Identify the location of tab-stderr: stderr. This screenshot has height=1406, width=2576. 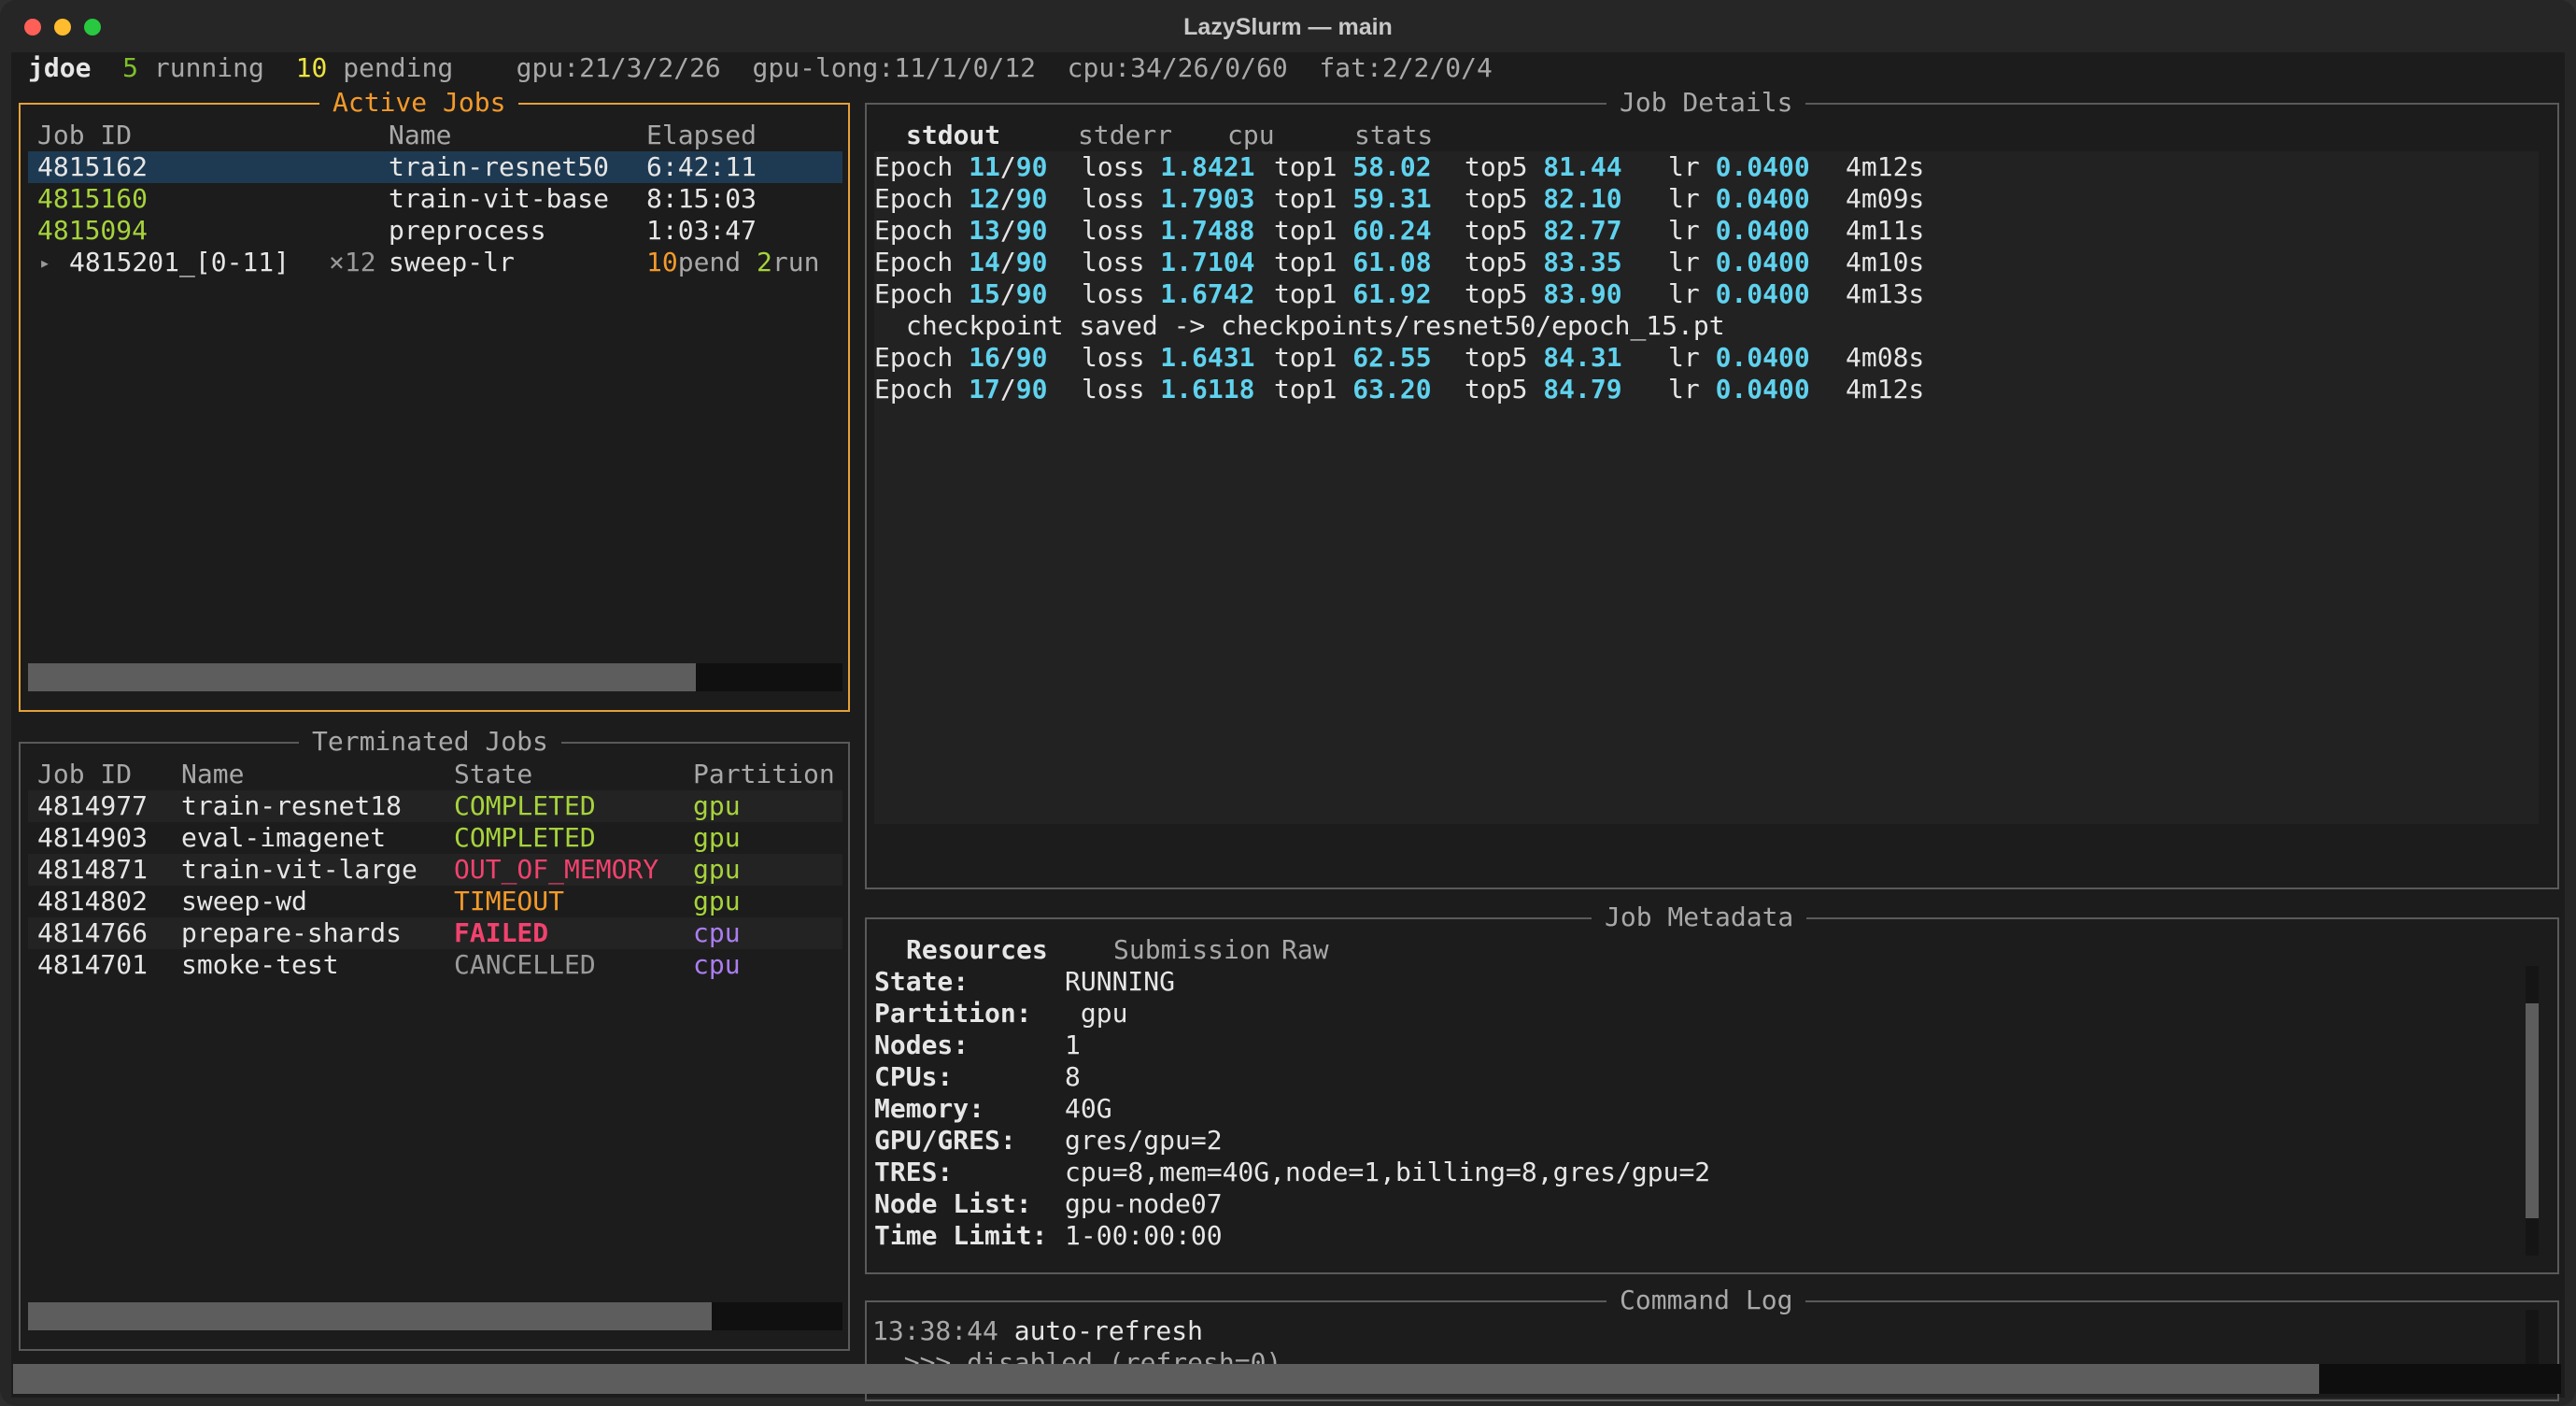
(1125, 135).